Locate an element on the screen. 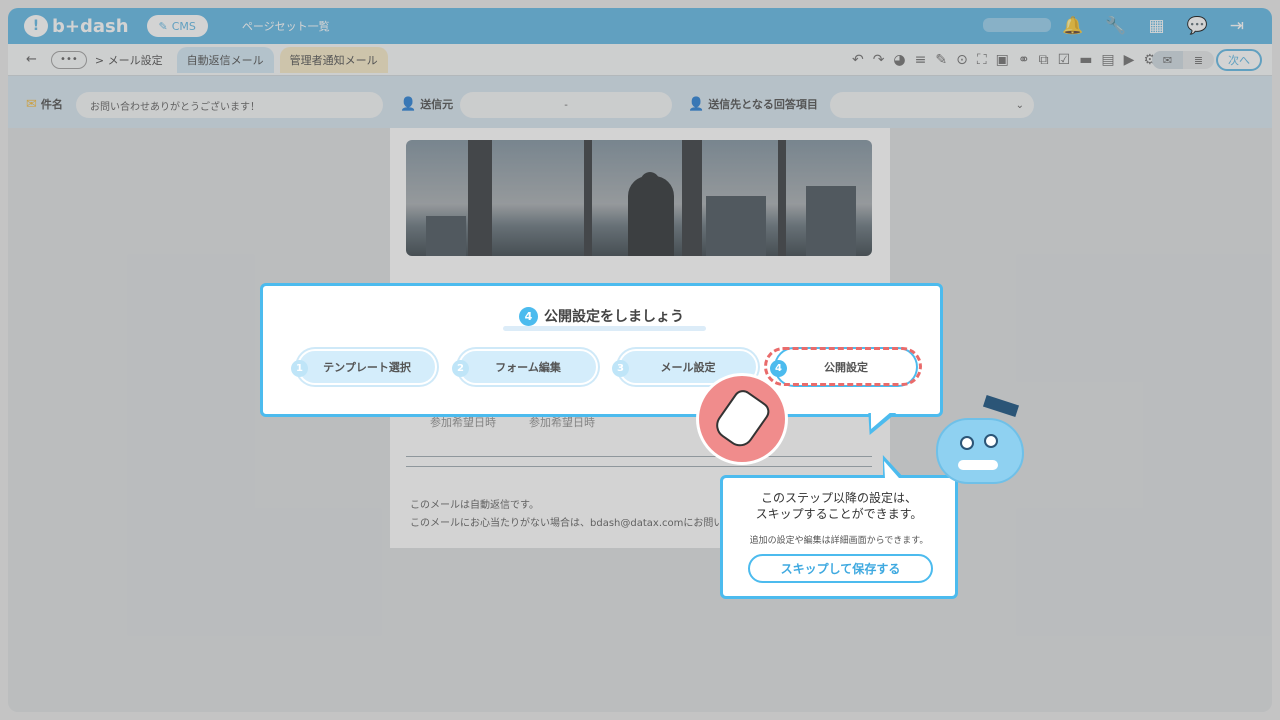 Image resolution: width=1280 pixels, height=720 pixels. step-number: 1 is located at coordinates (299, 368).